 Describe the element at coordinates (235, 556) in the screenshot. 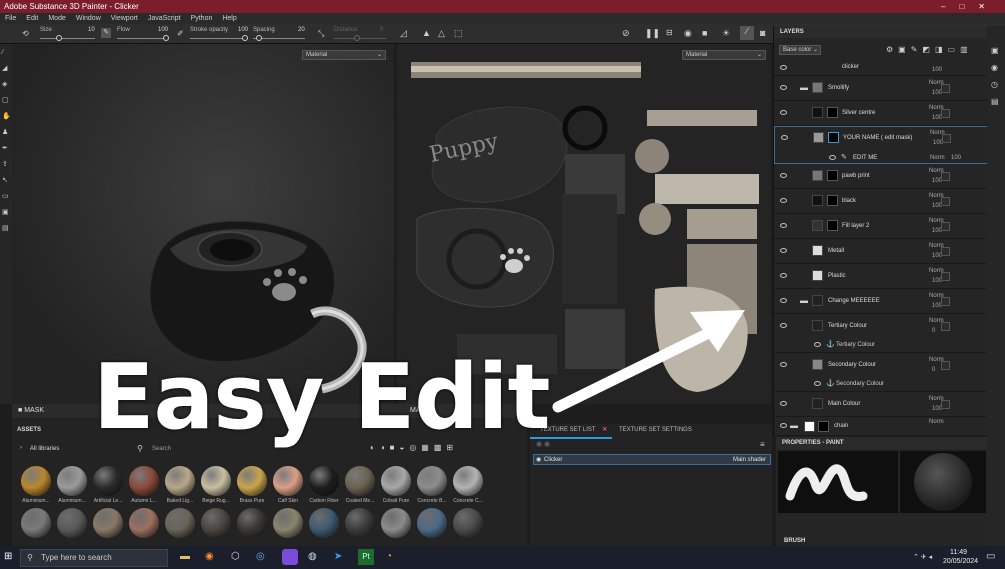

I see `unity-icon: ⬡` at that location.